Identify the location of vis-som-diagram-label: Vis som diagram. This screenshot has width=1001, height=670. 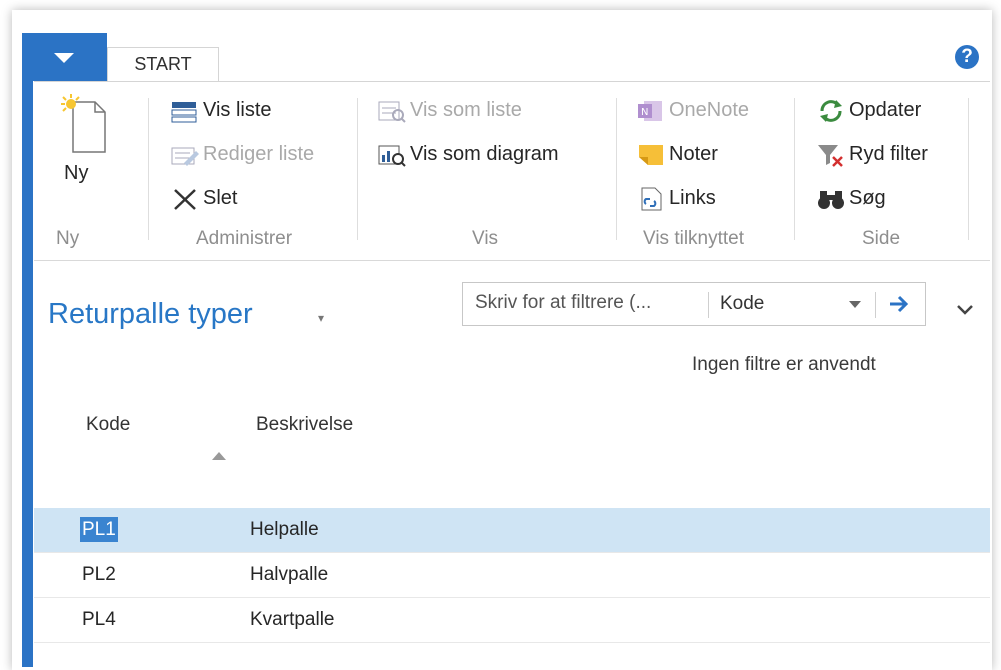
(484, 154).